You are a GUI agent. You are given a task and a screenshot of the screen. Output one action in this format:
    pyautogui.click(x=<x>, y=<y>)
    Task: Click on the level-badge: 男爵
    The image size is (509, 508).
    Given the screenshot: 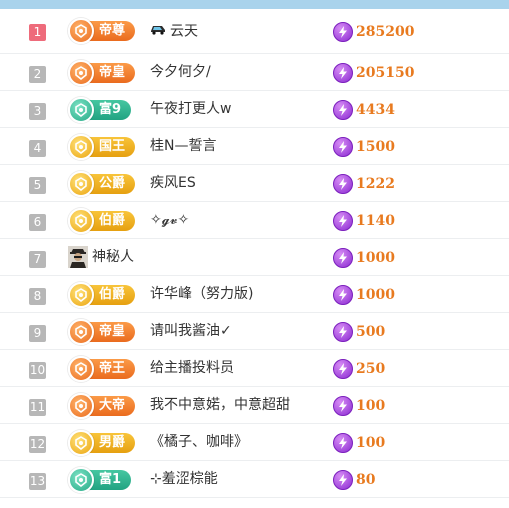 What is the action you would take?
    pyautogui.click(x=102, y=443)
    